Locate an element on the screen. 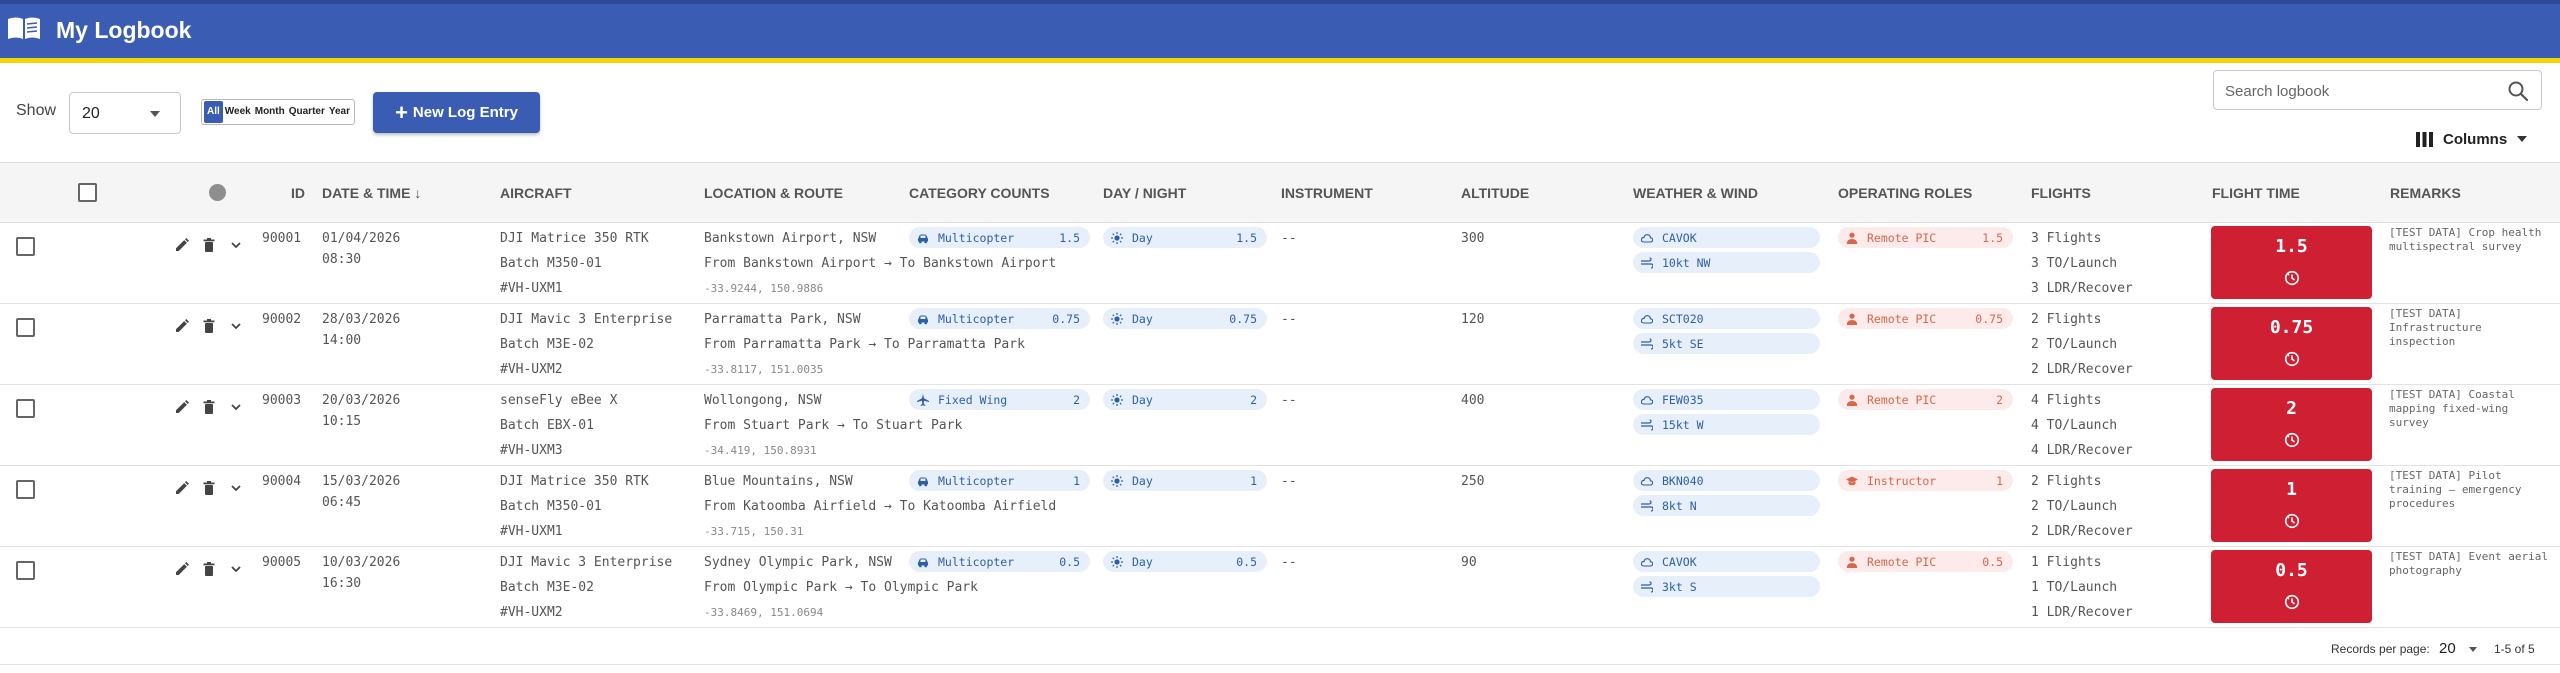  flights-count: 2 Flights is located at coordinates (2066, 319).